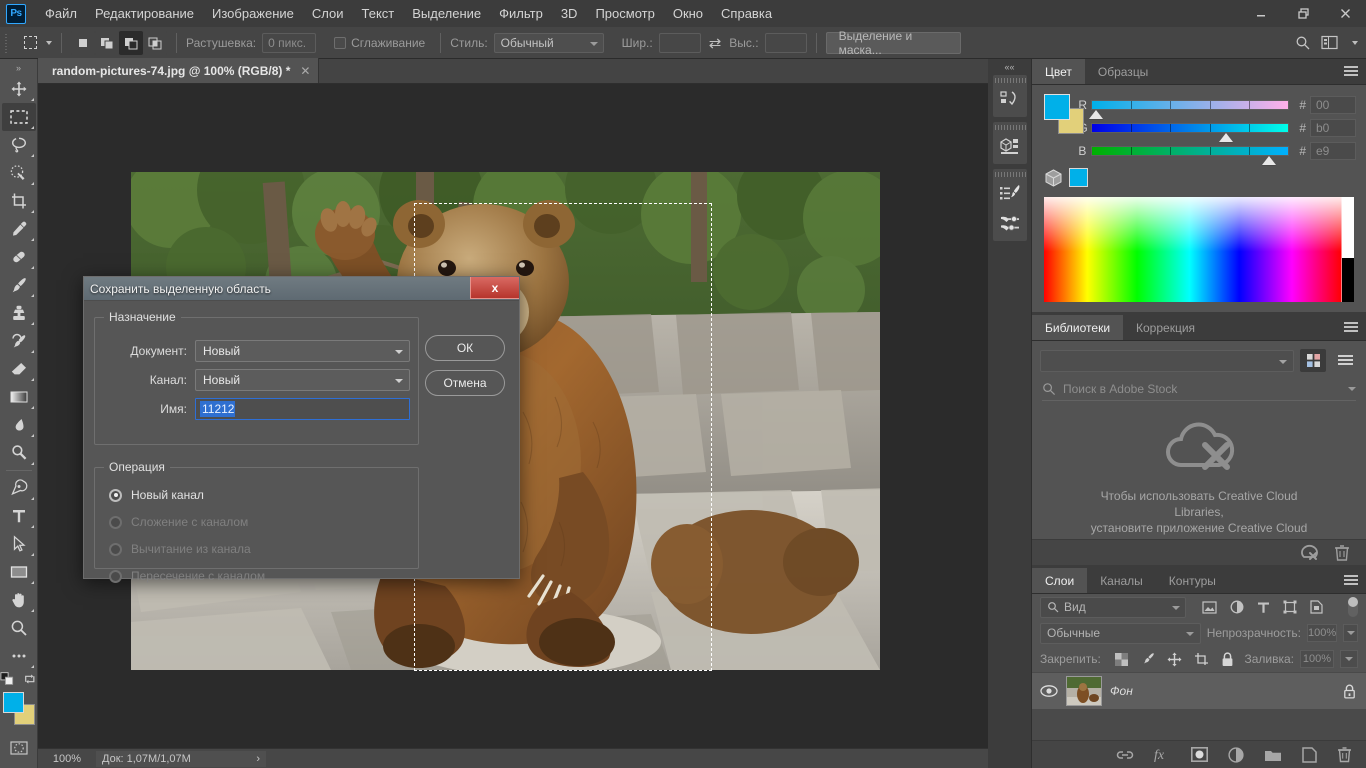 This screenshot has width=1366, height=768. I want to click on delete-layer-icon, so click(1344, 754).